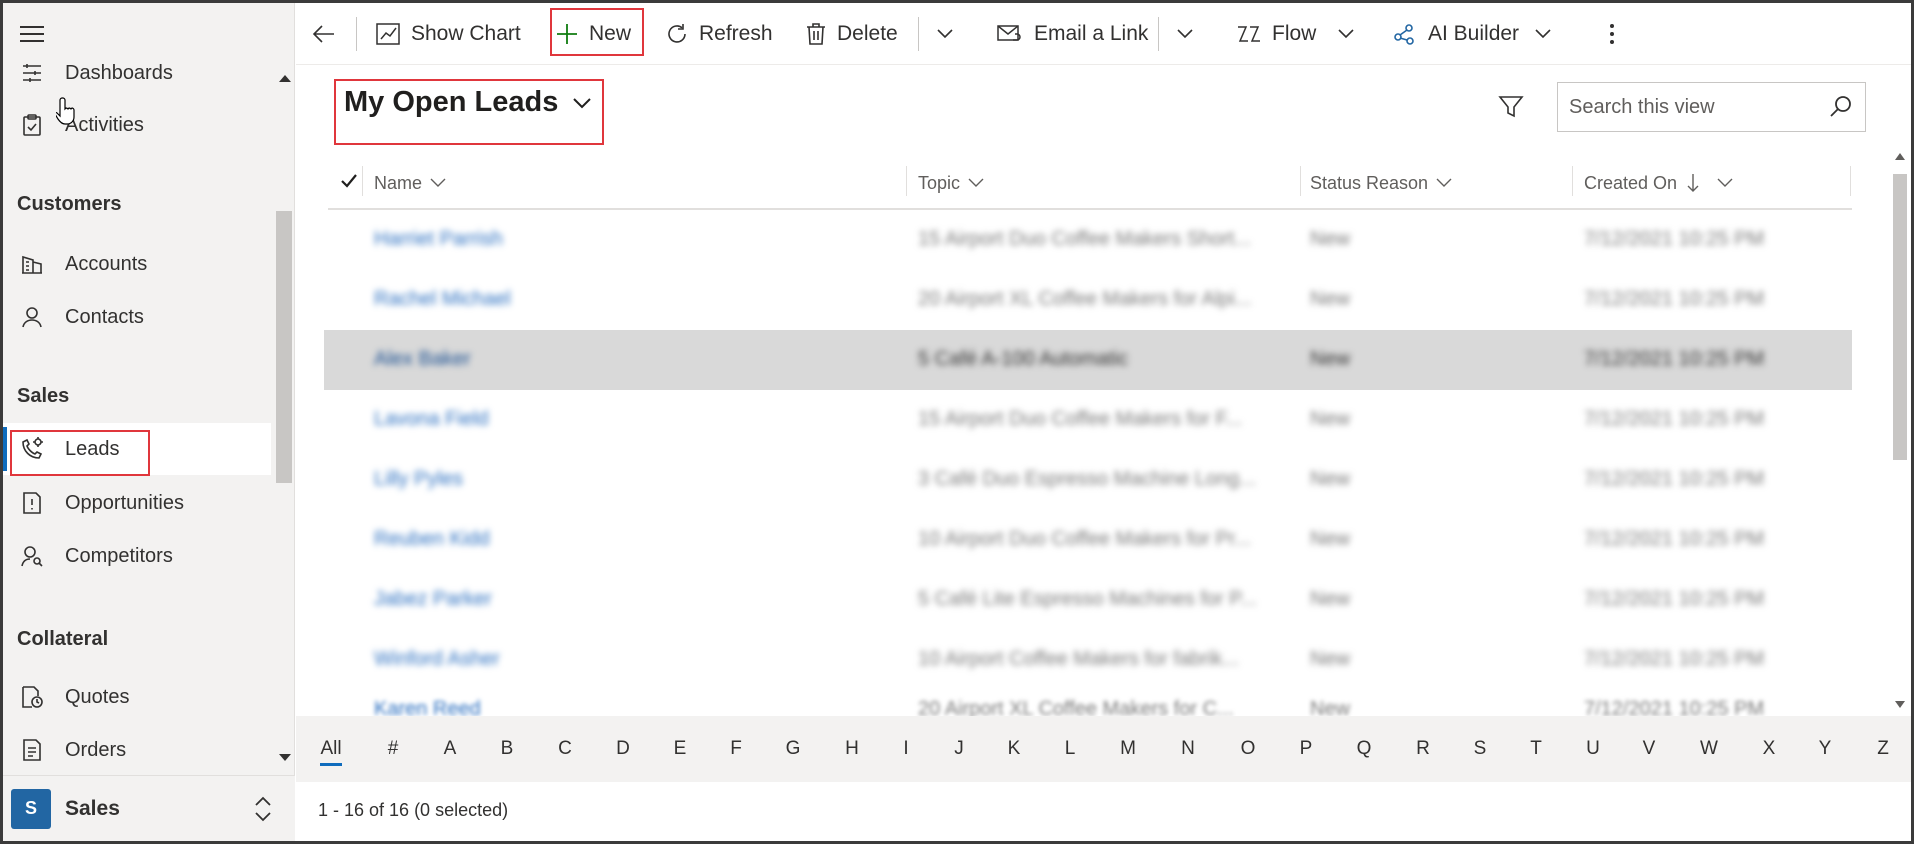  I want to click on sidebar-item-competitors: Competitors, so click(137, 556).